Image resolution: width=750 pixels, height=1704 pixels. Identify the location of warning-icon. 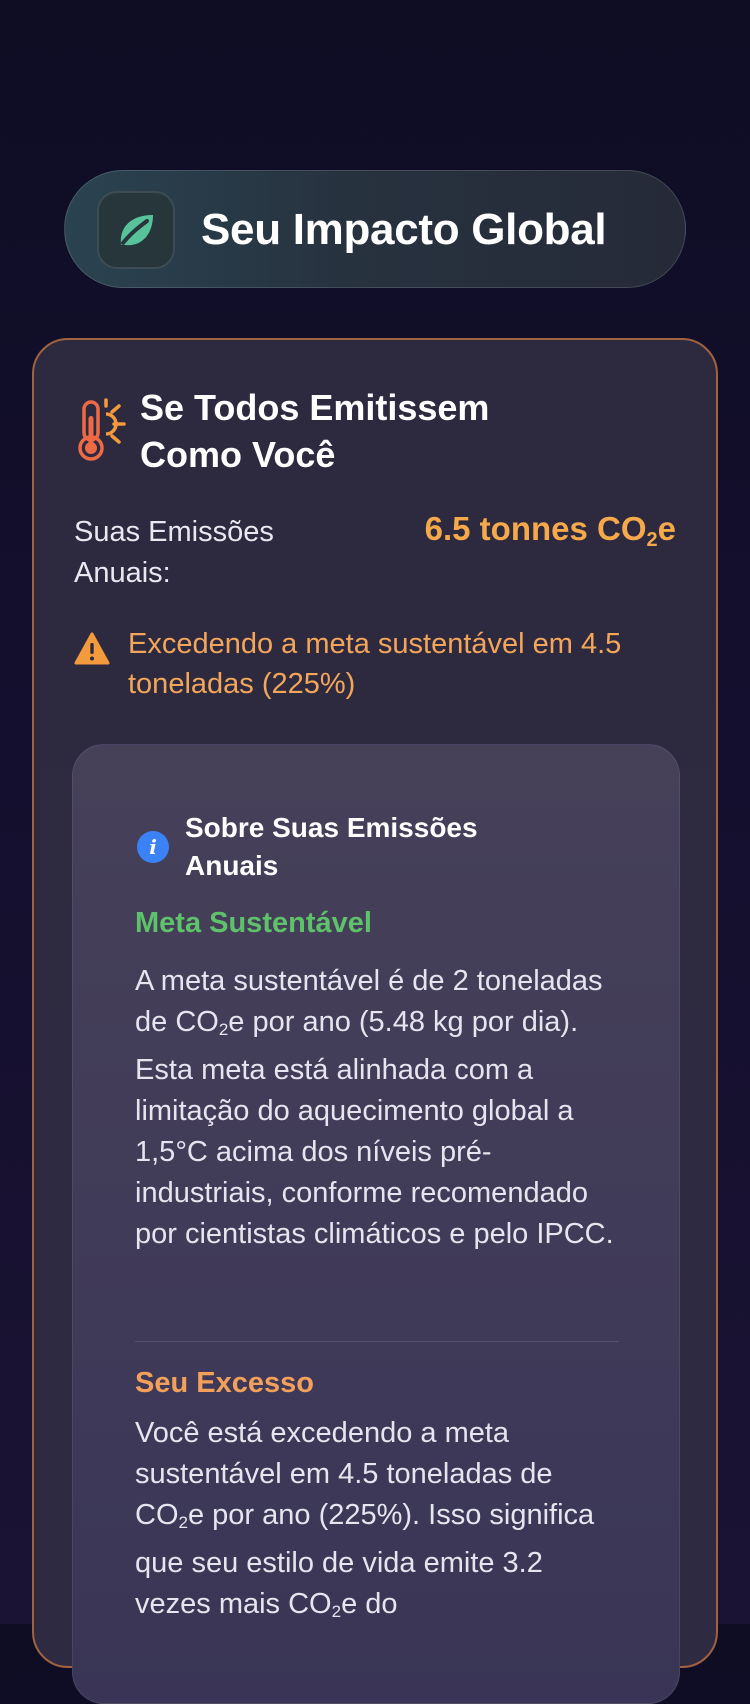
(92, 648).